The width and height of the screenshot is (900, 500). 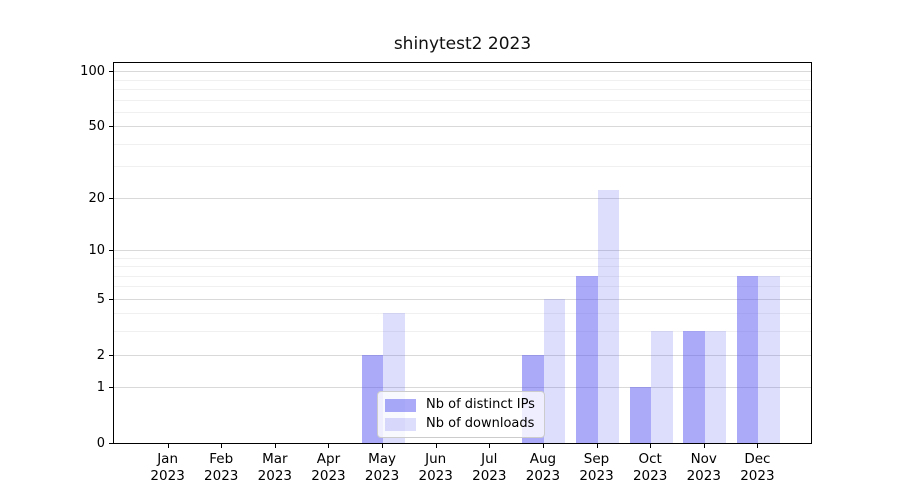 What do you see at coordinates (461, 414) in the screenshot?
I see `legend: Nb of distinct IPs Nb of downloads` at bounding box center [461, 414].